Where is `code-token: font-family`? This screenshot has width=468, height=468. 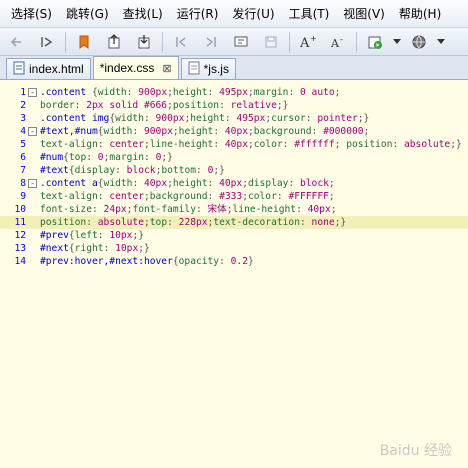
code-token: font-family is located at coordinates (164, 209).